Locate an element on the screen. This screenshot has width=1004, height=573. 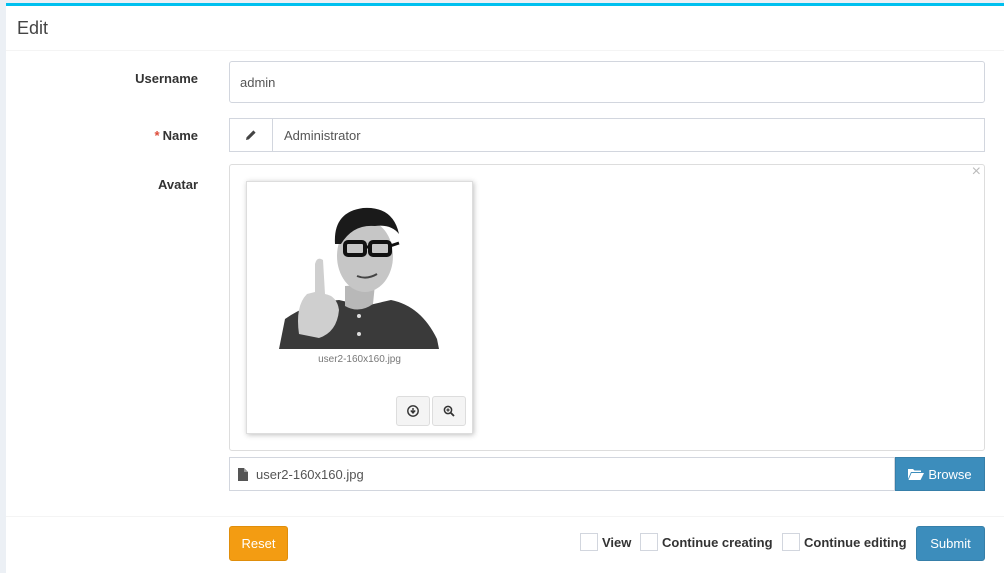
browse-label: Browse is located at coordinates (950, 474).